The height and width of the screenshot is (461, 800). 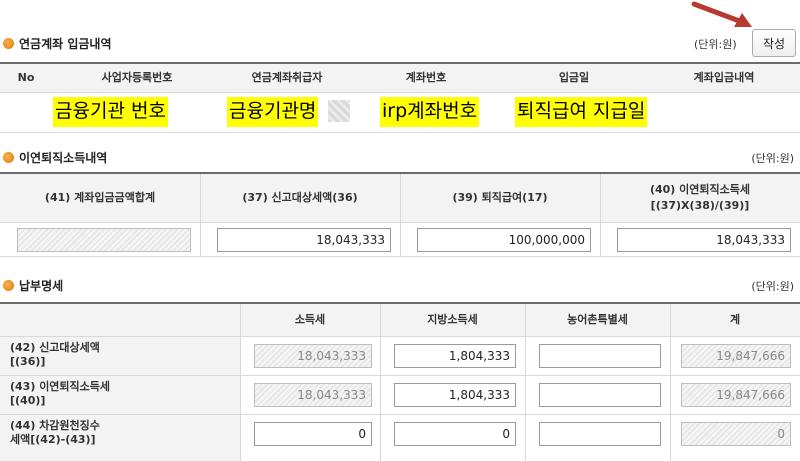 What do you see at coordinates (400, 44) in the screenshot?
I see `section-pension-deposit: 연금계좌 입금내역` at bounding box center [400, 44].